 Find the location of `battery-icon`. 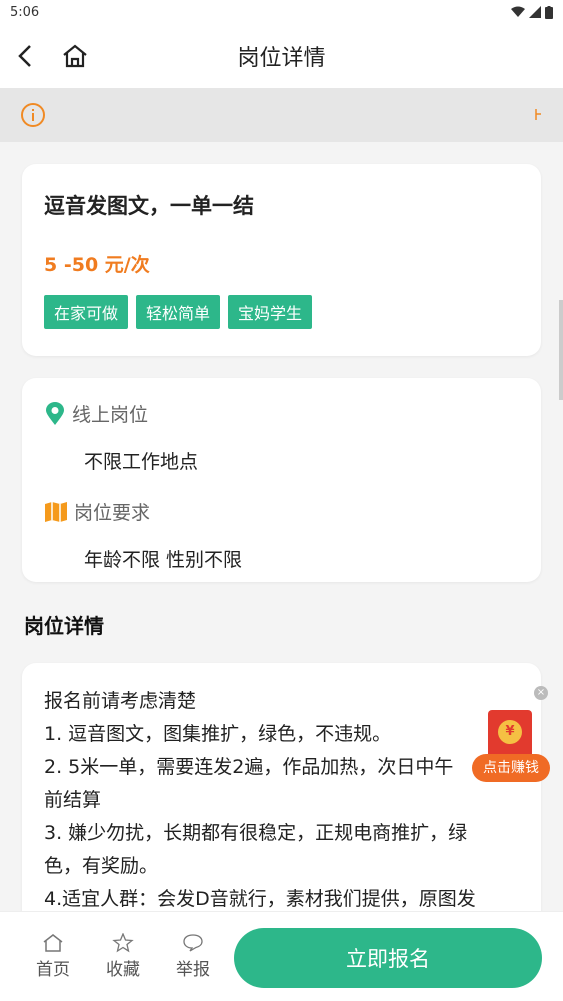

battery-icon is located at coordinates (549, 12).